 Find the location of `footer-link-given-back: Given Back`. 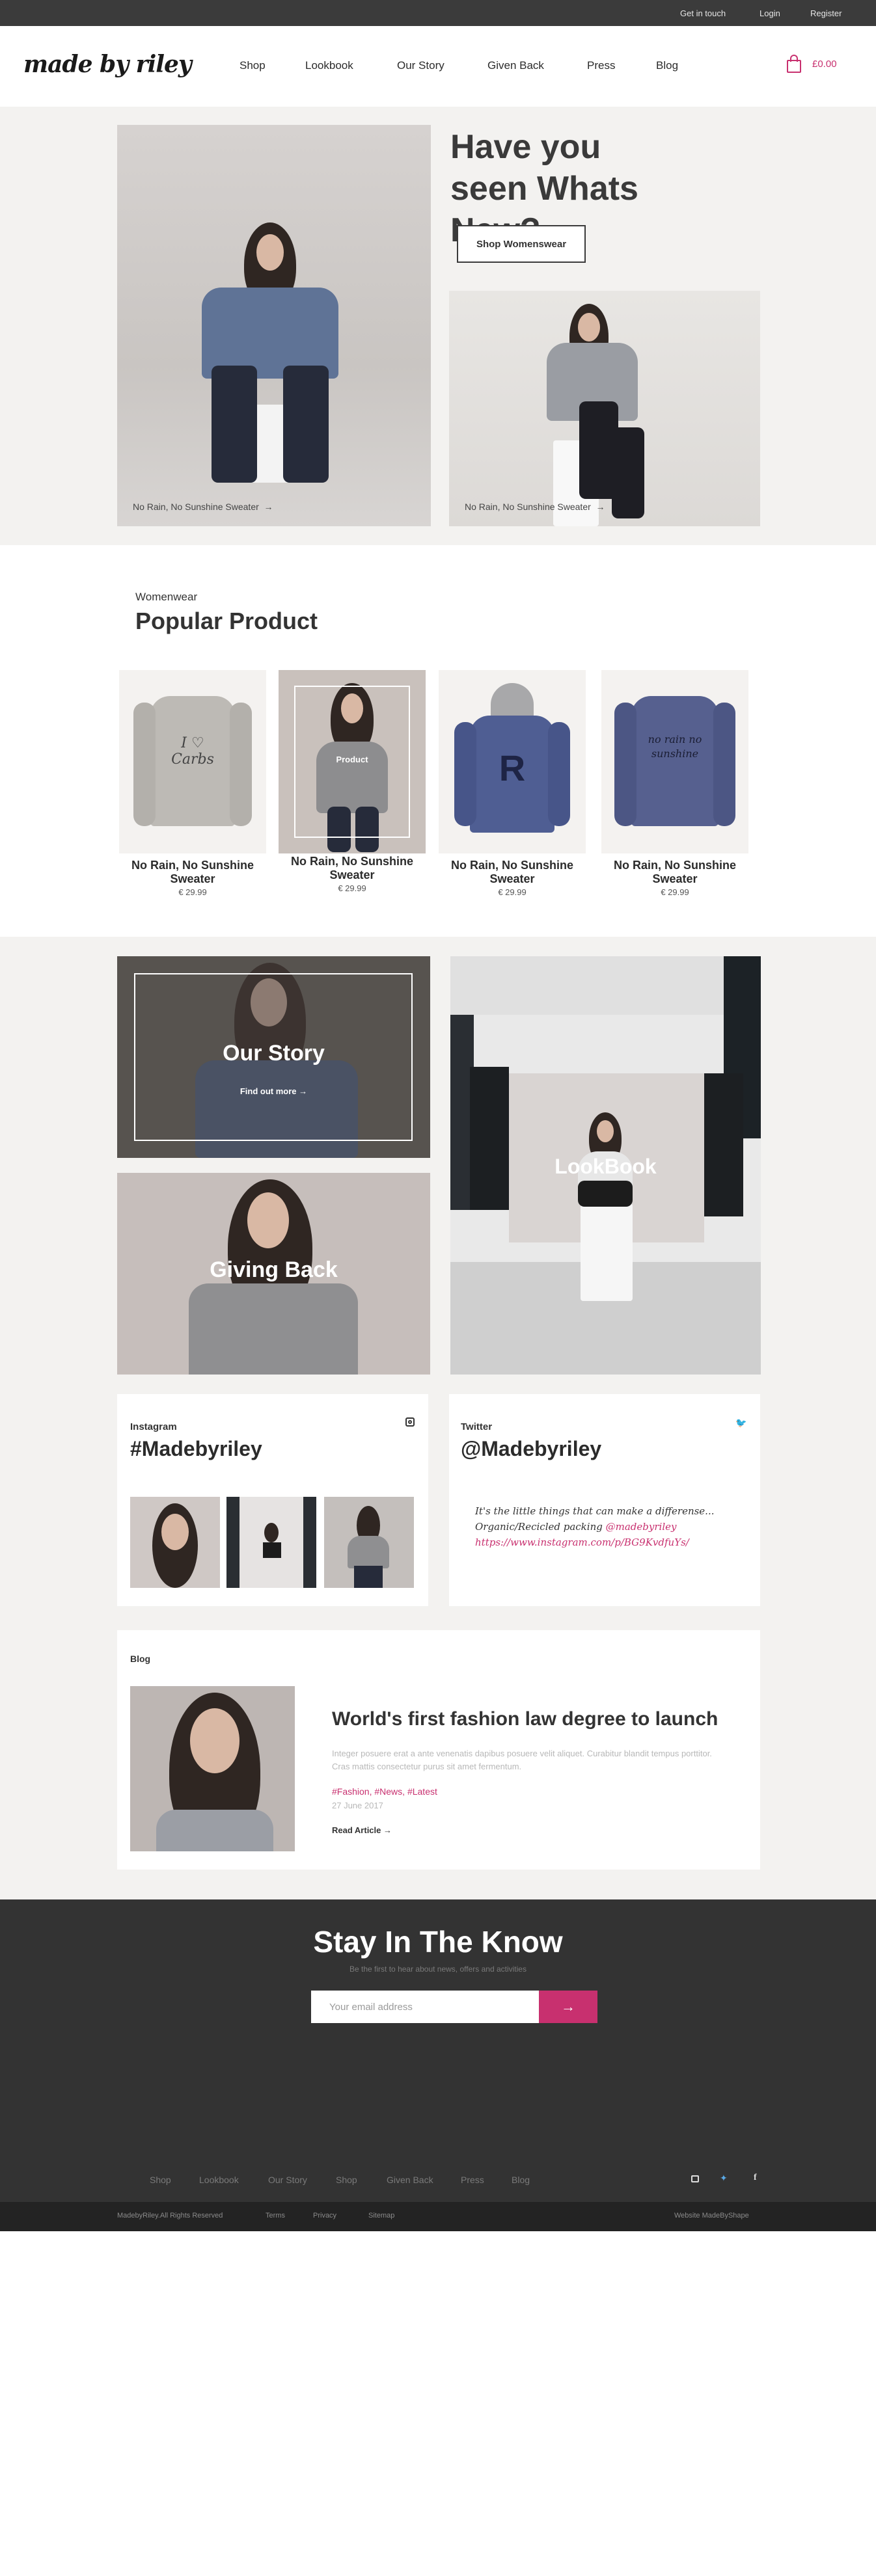

footer-link-given-back: Given Back is located at coordinates (410, 2180).